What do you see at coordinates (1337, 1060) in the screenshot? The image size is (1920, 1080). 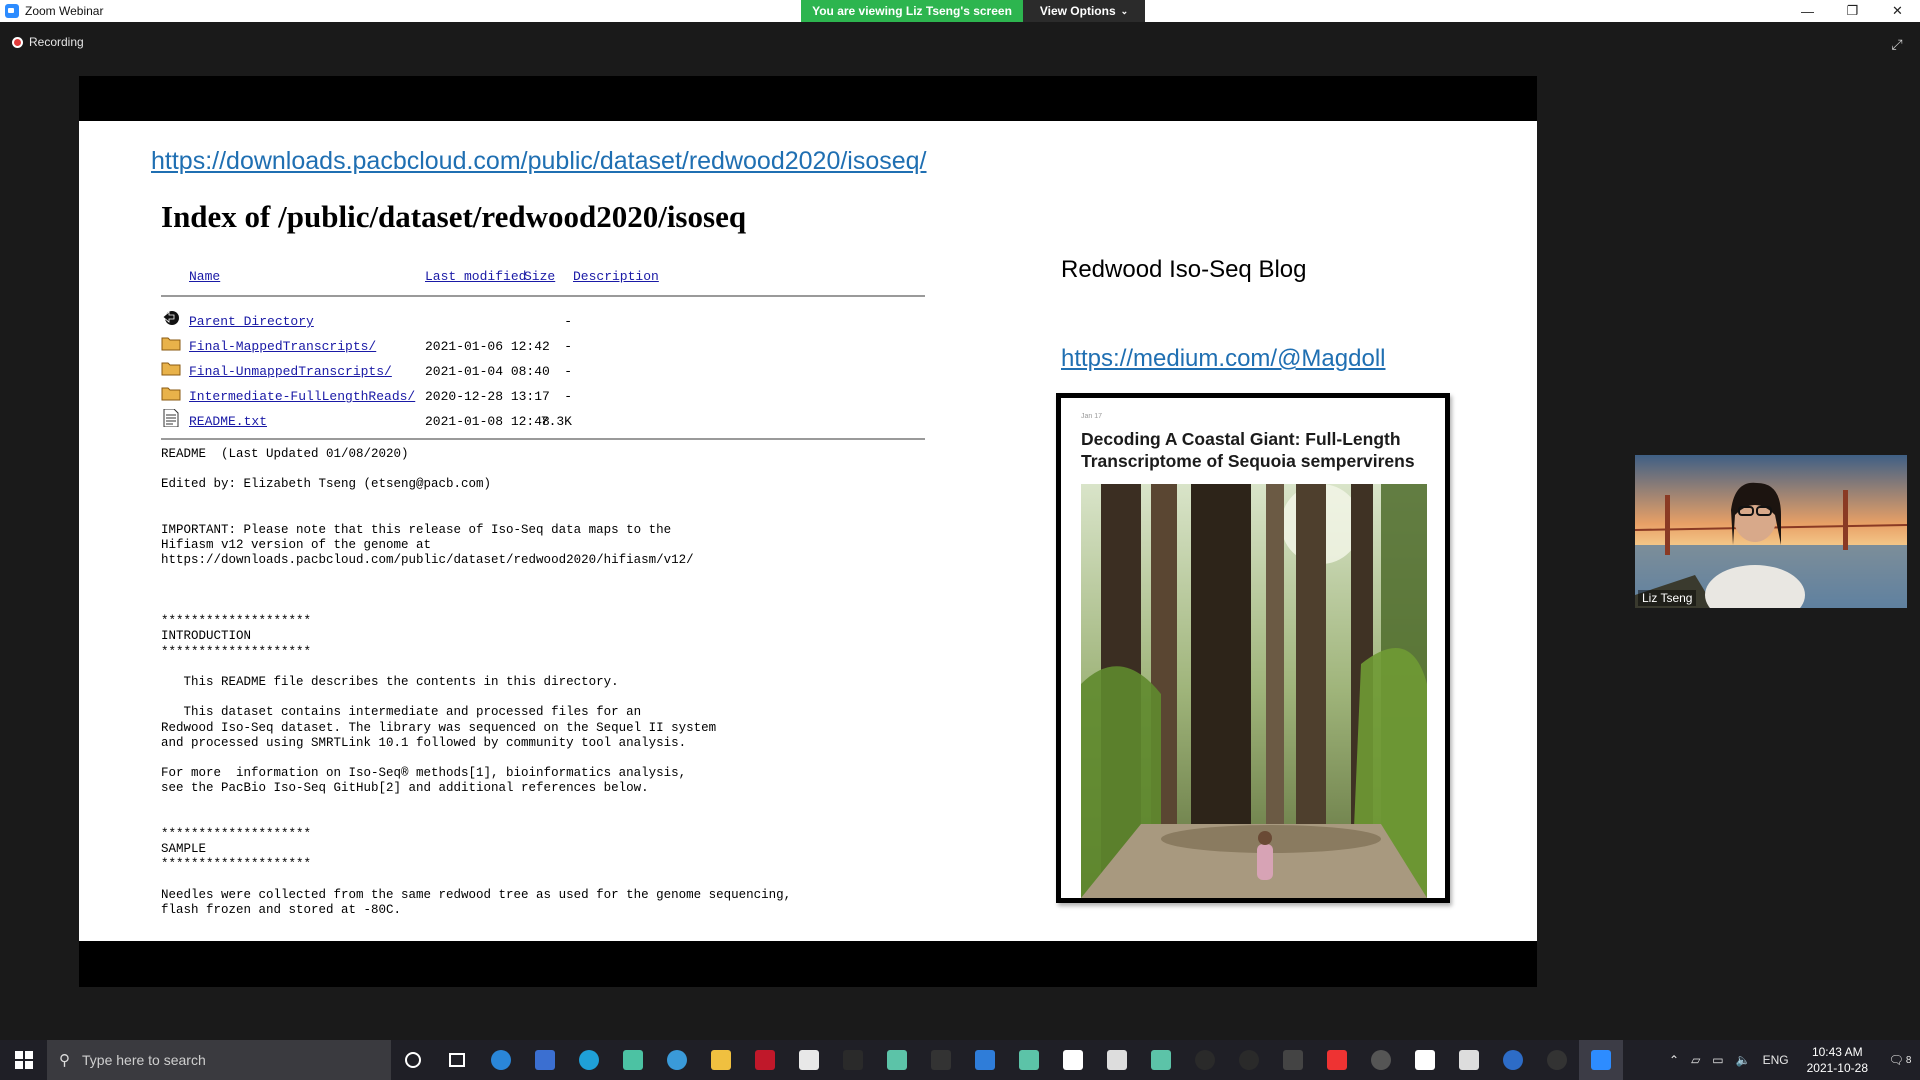 I see `pdf-reader-icon` at bounding box center [1337, 1060].